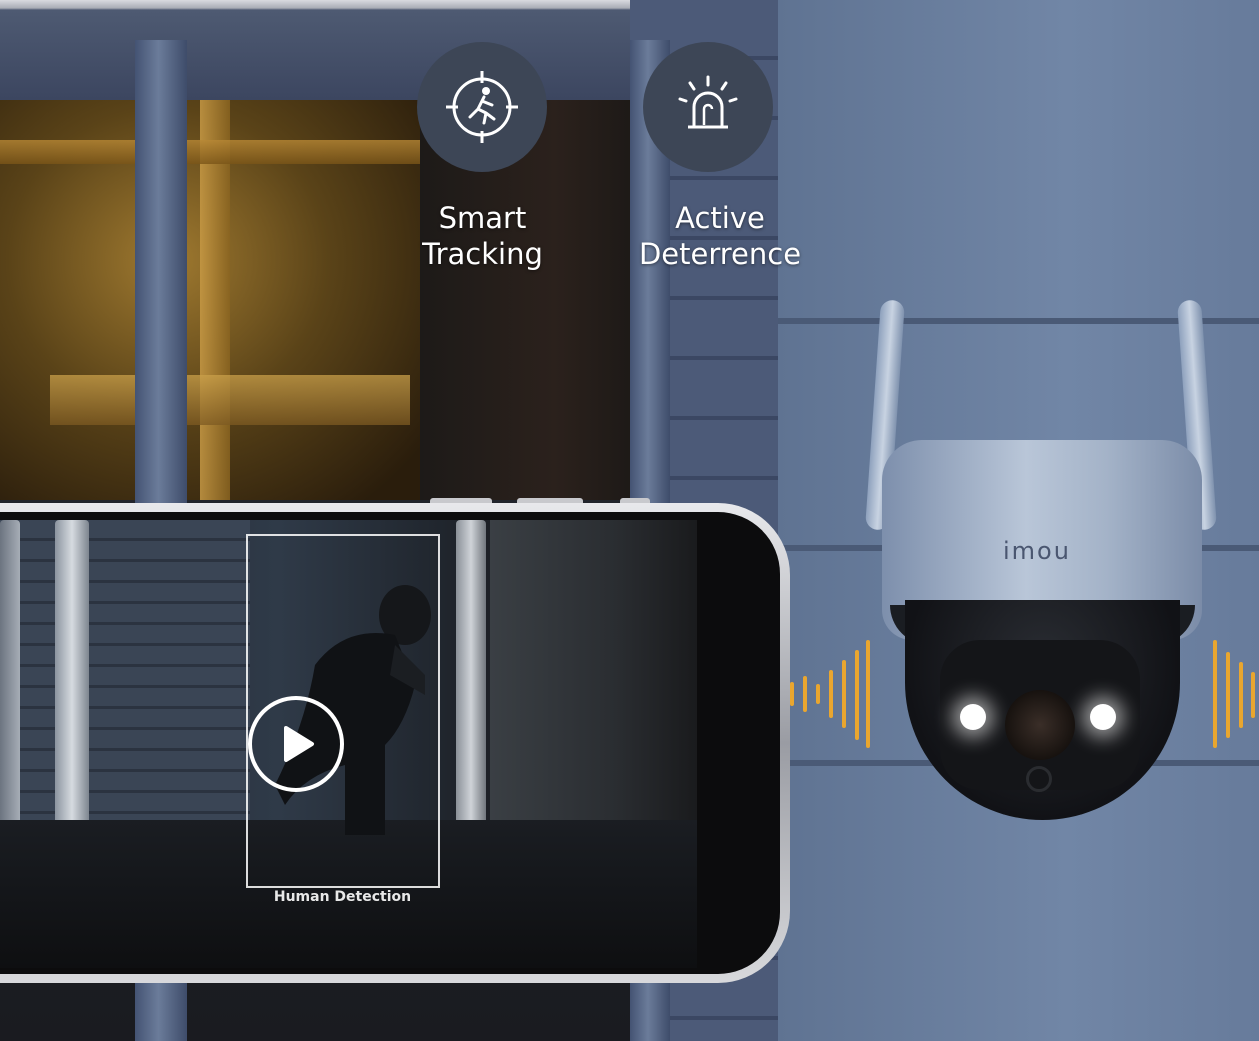  Describe the element at coordinates (482, 254) in the screenshot. I see `feature-label-line: Tracking` at that location.